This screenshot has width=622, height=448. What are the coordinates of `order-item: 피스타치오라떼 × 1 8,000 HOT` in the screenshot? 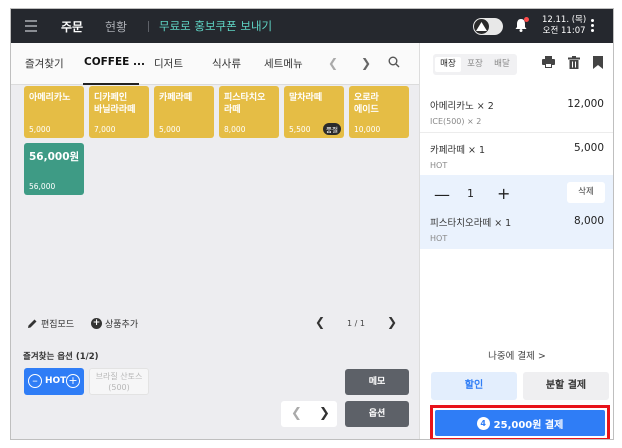 It's located at (517, 229).